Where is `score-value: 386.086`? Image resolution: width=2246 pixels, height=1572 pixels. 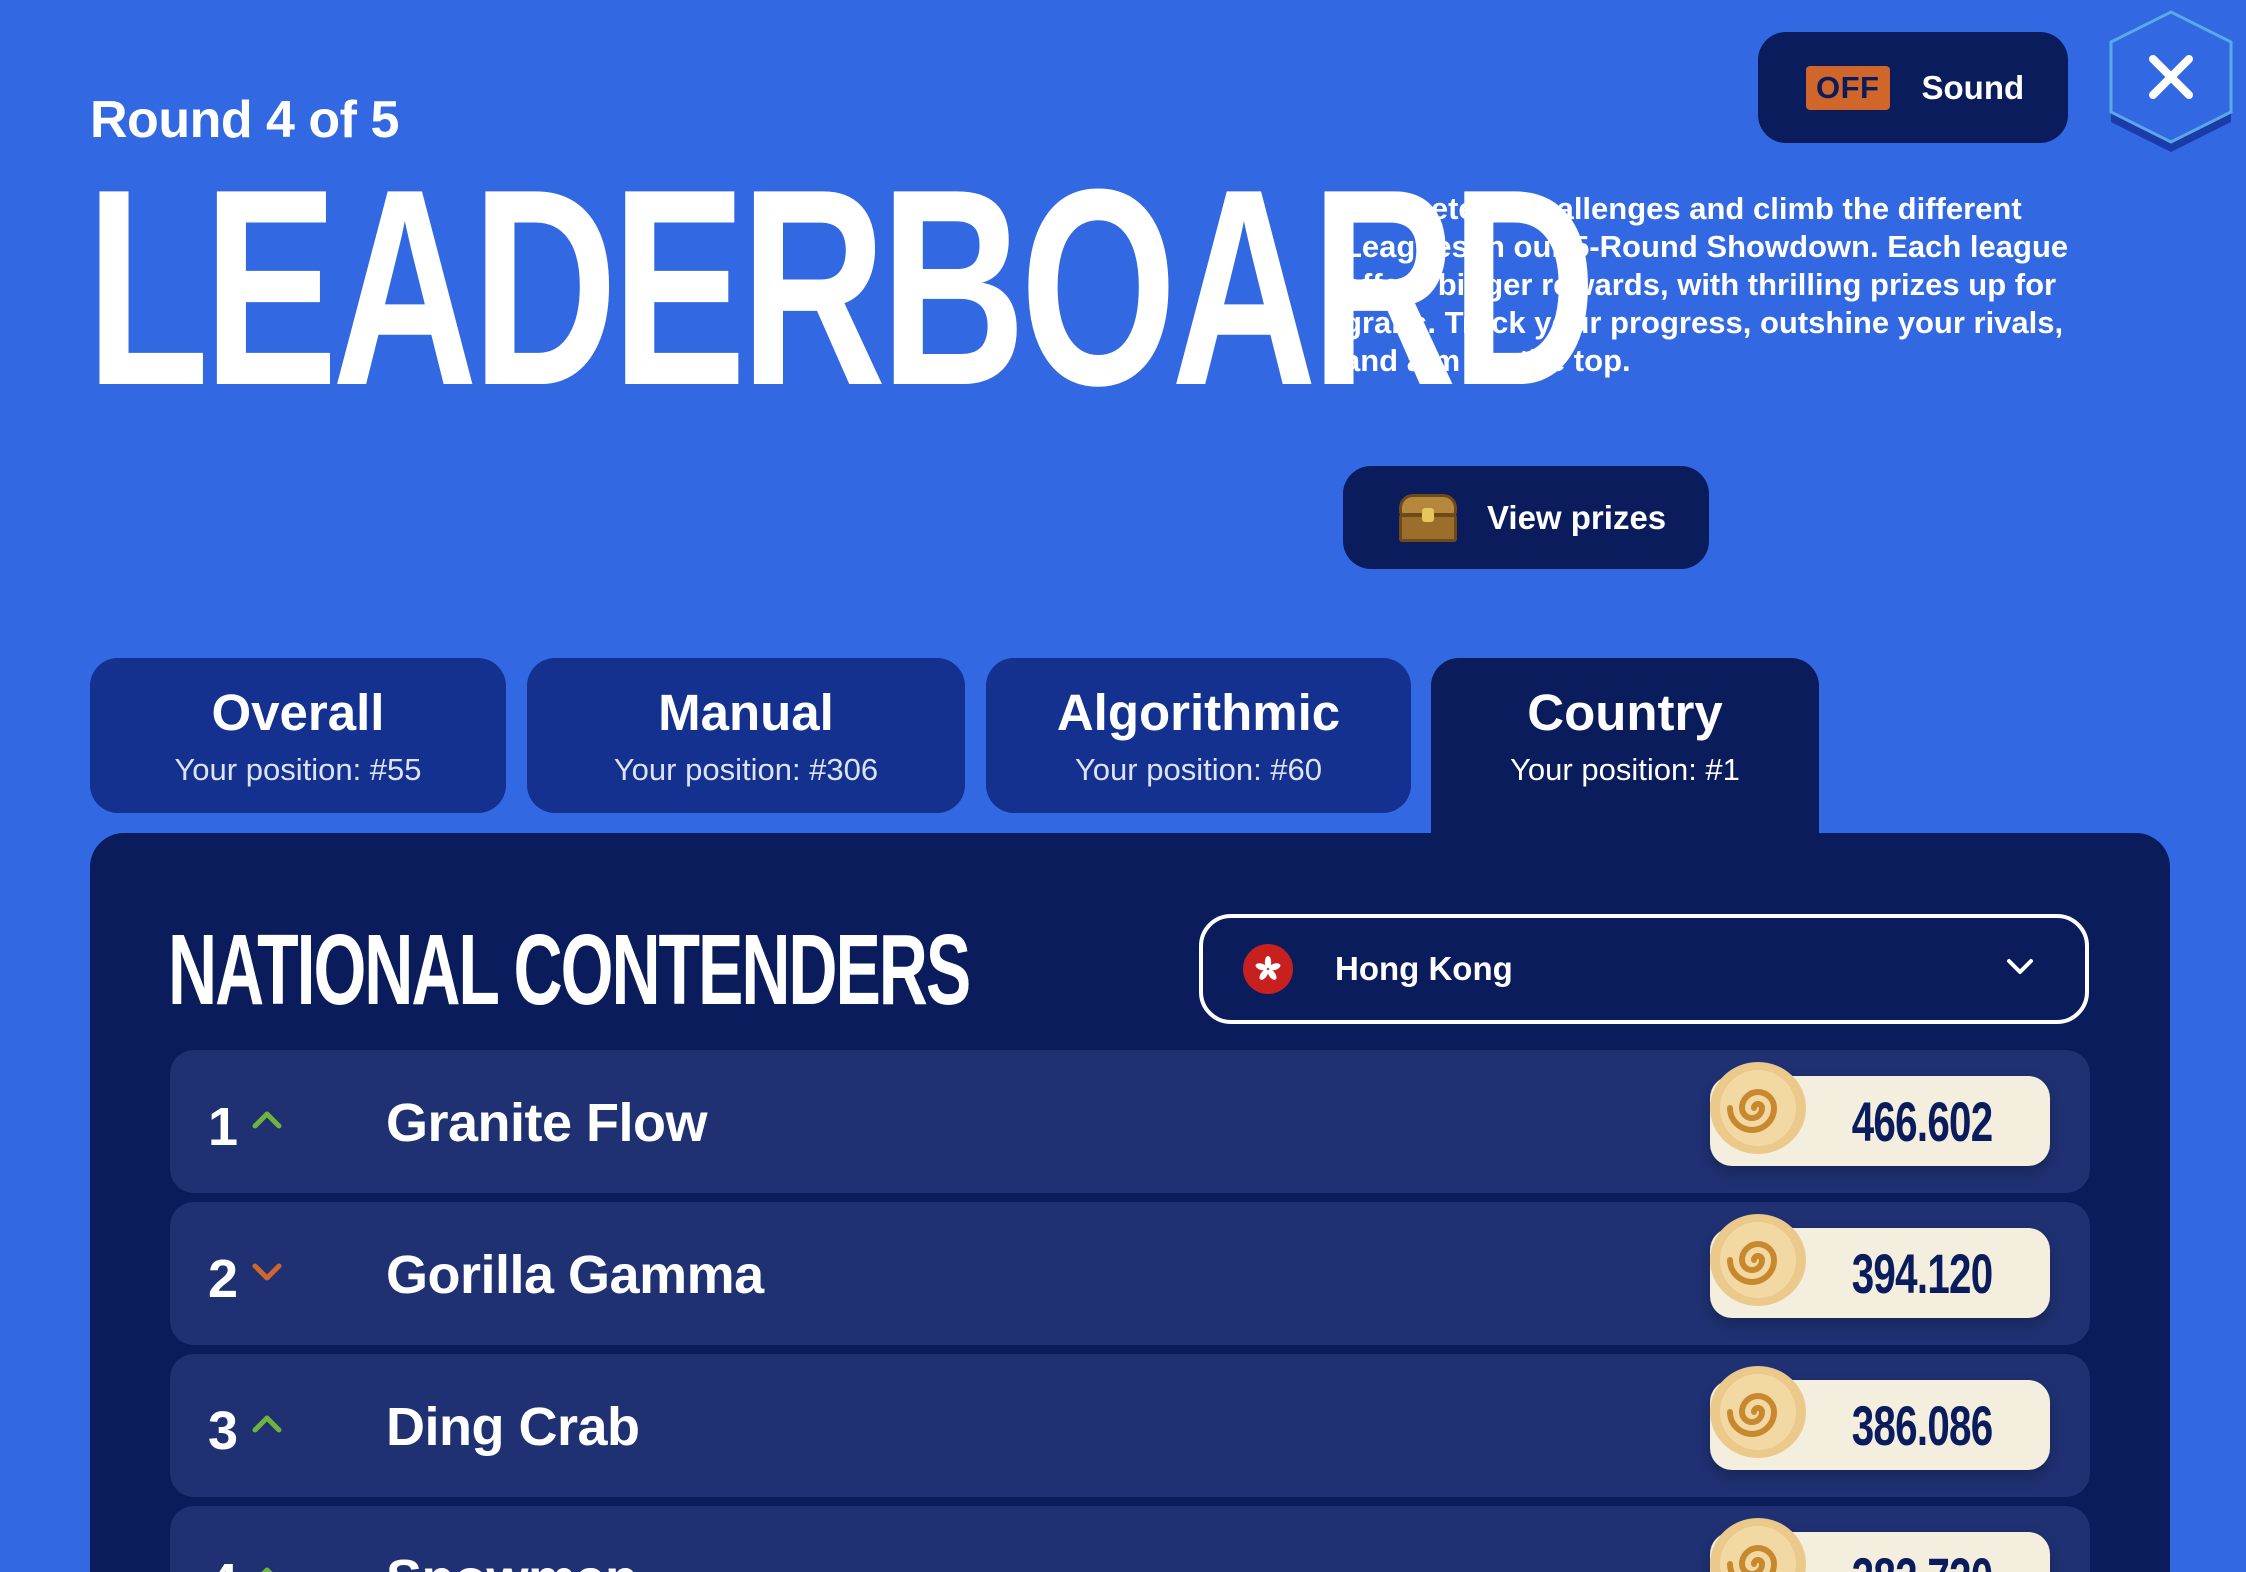
score-value: 386.086 is located at coordinates (1921, 1425).